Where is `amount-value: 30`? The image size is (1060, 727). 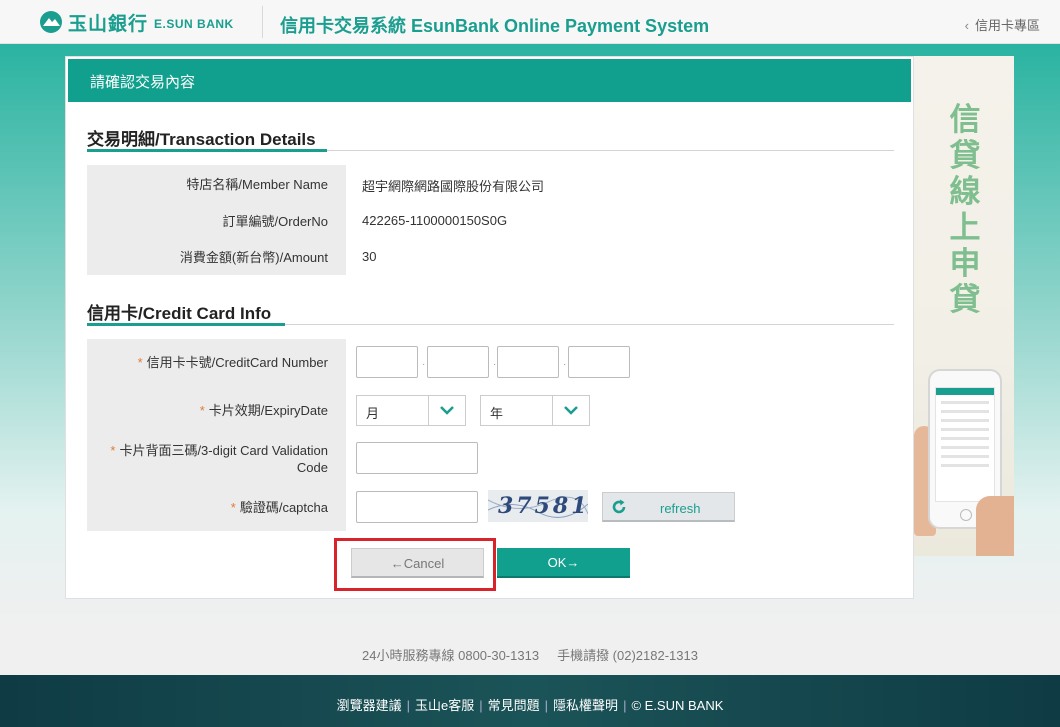
amount-value: 30 is located at coordinates (369, 256).